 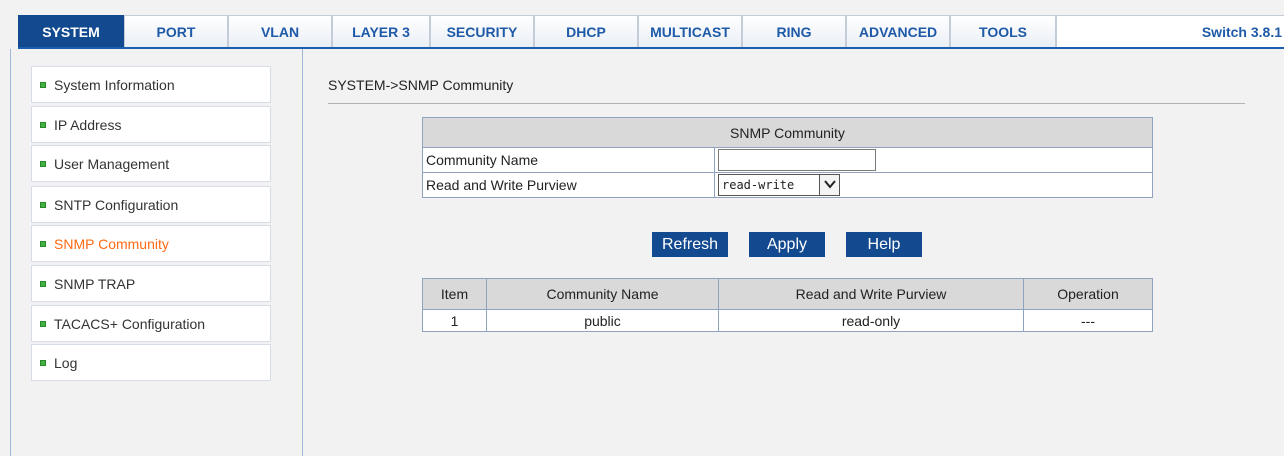 What do you see at coordinates (787, 132) in the screenshot?
I see `form-title: SNMP Community` at bounding box center [787, 132].